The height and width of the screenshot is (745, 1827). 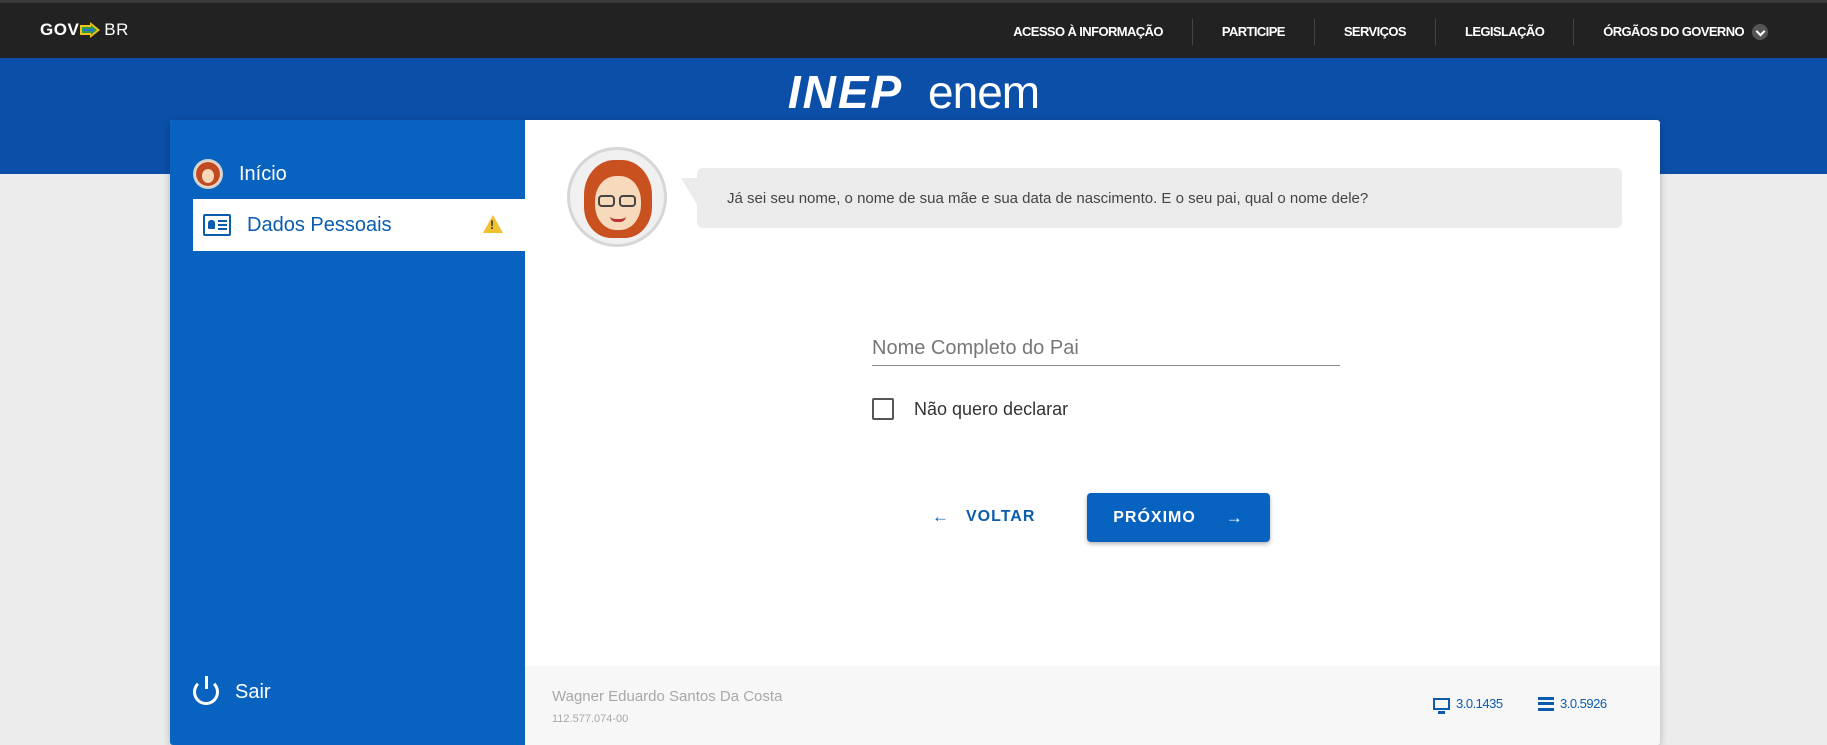 I want to click on father-name-field, so click(x=1106, y=342).